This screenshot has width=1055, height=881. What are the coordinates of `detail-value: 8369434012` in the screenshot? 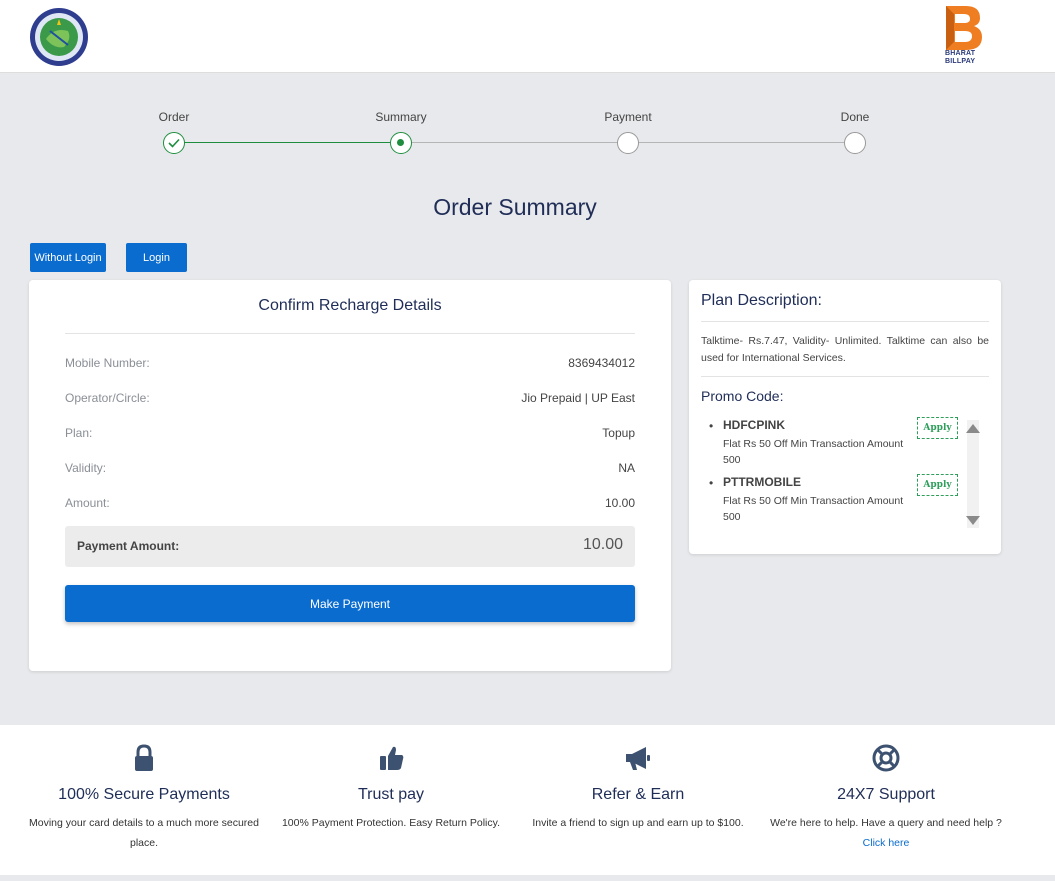 It's located at (601, 363).